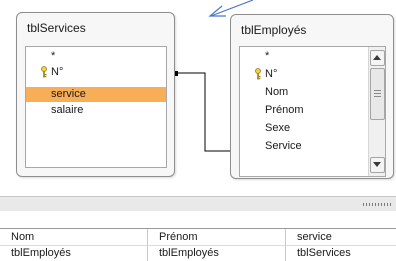 This screenshot has width=396, height=261. What do you see at coordinates (377, 165) in the screenshot?
I see `scroll-down-arrow-icon` at bounding box center [377, 165].